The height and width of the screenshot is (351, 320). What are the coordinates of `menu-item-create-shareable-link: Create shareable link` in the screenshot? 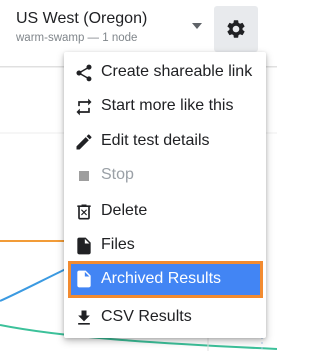 It's located at (165, 72).